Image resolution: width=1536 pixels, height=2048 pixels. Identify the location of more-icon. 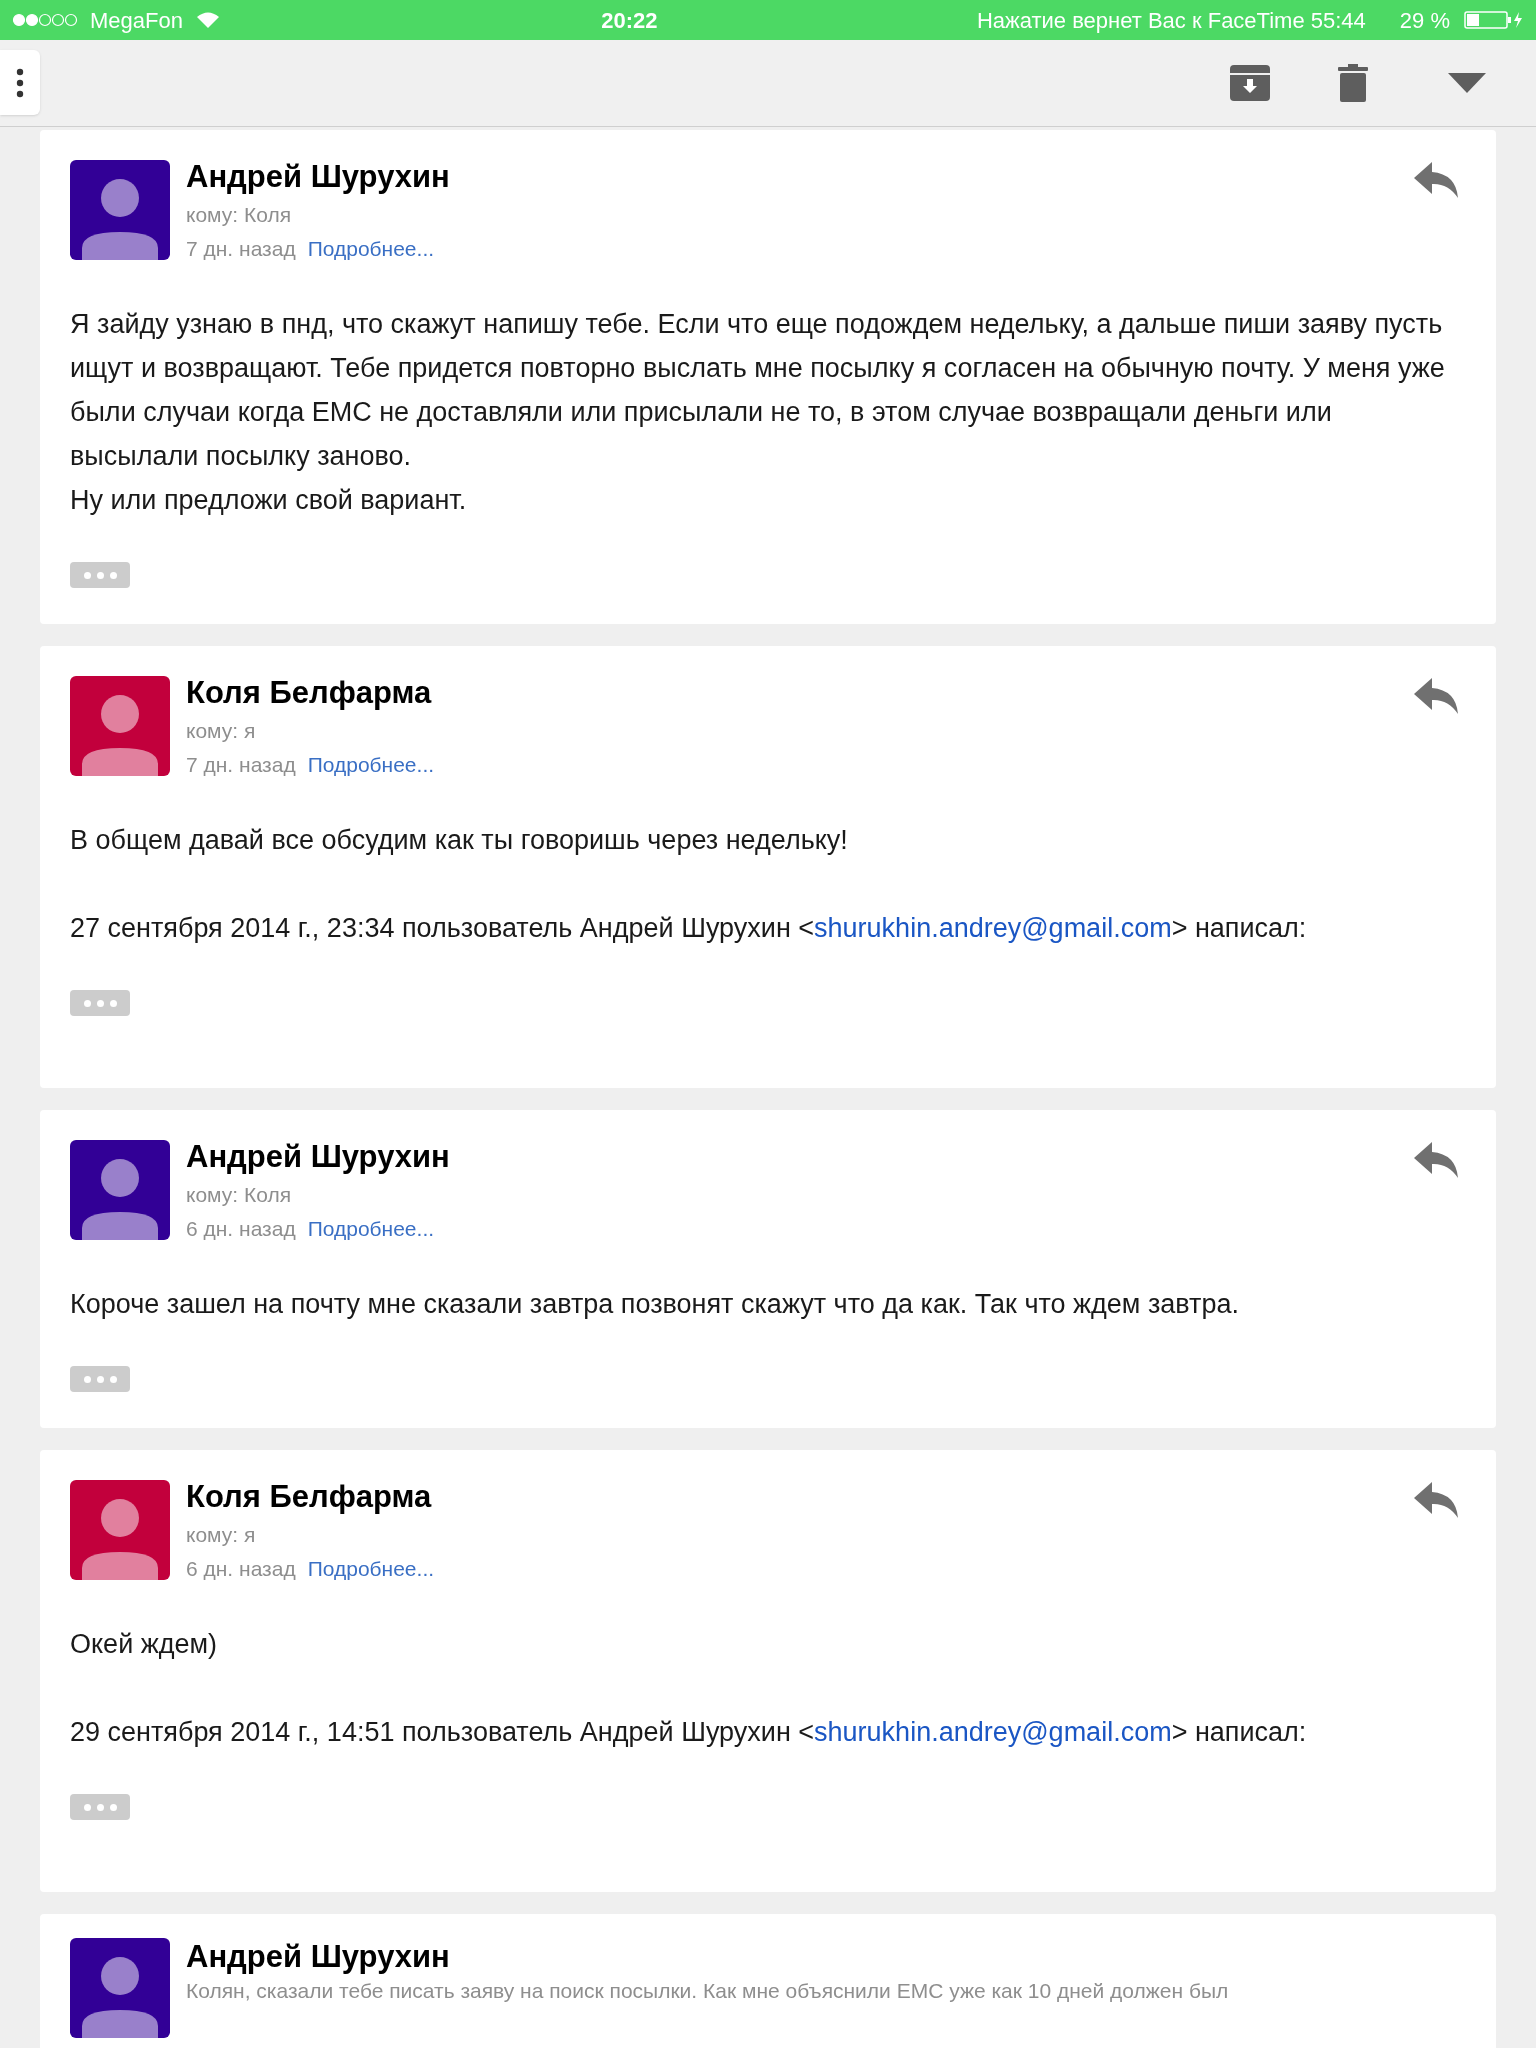
(20, 82).